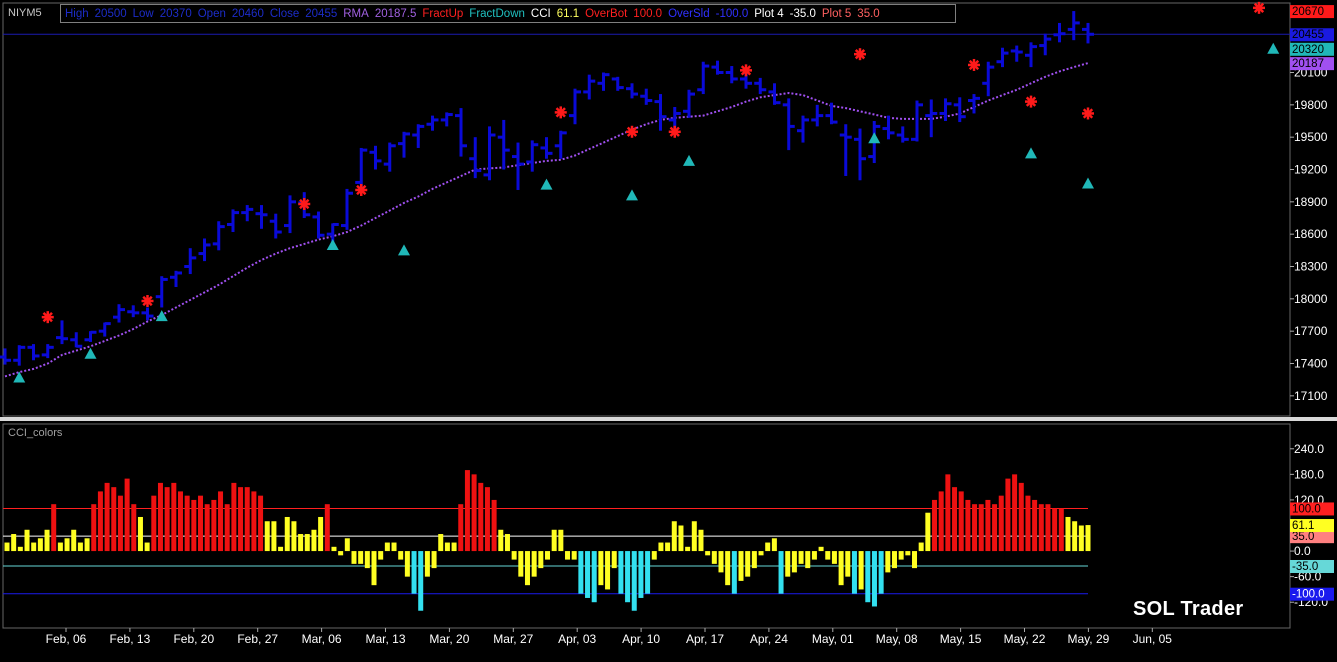 The width and height of the screenshot is (1337, 662). I want to click on indicator-title: CCI_colors, so click(35, 433).